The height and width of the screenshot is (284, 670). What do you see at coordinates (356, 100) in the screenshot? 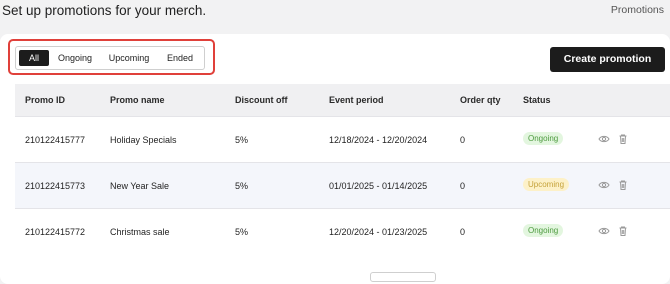
I see `column-header-event-period: Event period` at bounding box center [356, 100].